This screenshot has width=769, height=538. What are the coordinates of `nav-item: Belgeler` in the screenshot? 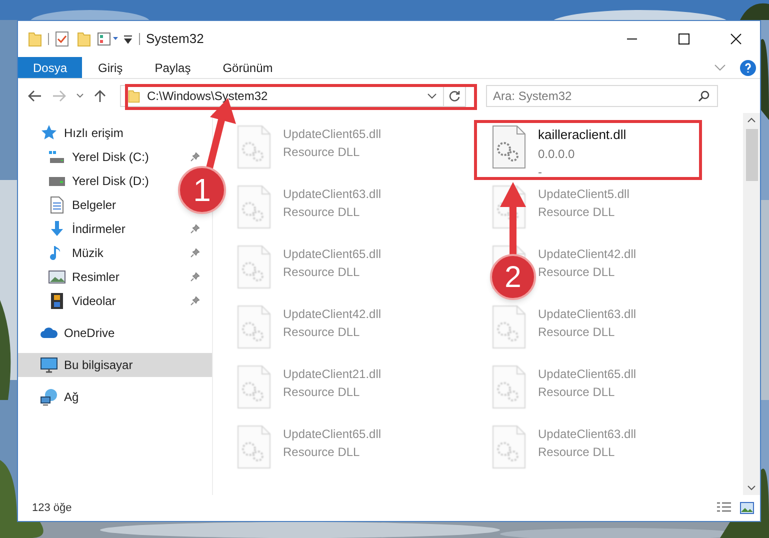 It's located at (94, 205).